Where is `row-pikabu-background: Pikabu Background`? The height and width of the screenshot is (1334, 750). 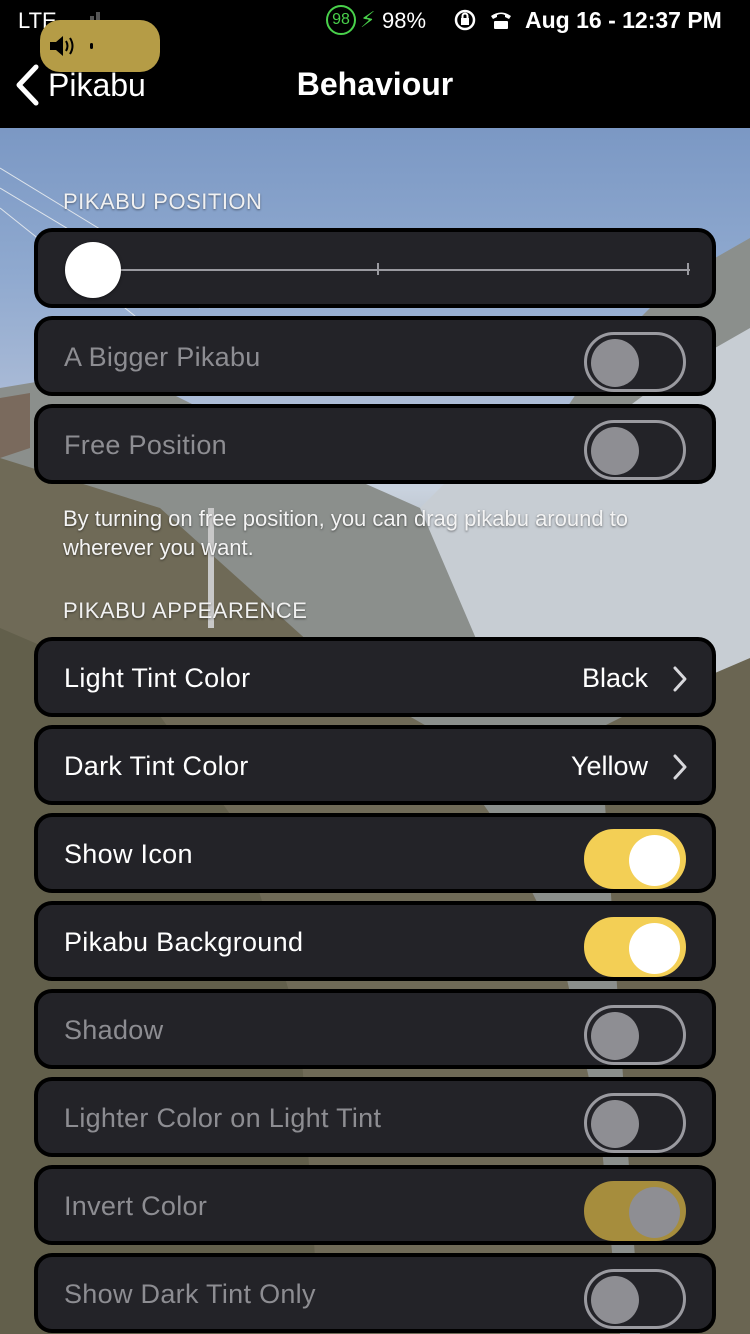
row-pikabu-background: Pikabu Background is located at coordinates (375, 941).